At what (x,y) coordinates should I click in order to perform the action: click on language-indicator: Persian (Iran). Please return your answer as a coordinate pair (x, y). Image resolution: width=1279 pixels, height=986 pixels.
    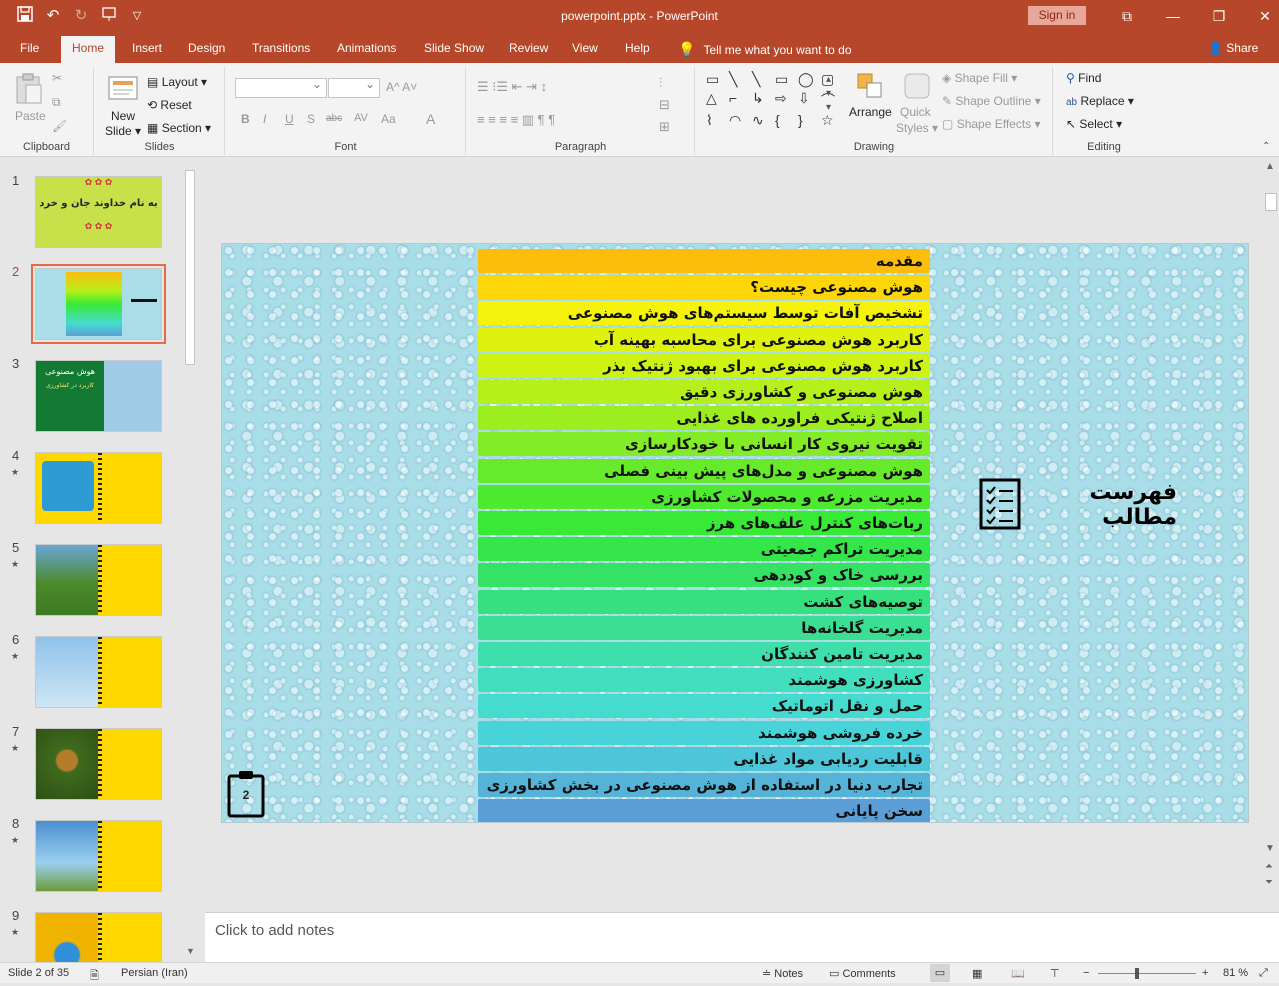
    Looking at the image, I should click on (154, 973).